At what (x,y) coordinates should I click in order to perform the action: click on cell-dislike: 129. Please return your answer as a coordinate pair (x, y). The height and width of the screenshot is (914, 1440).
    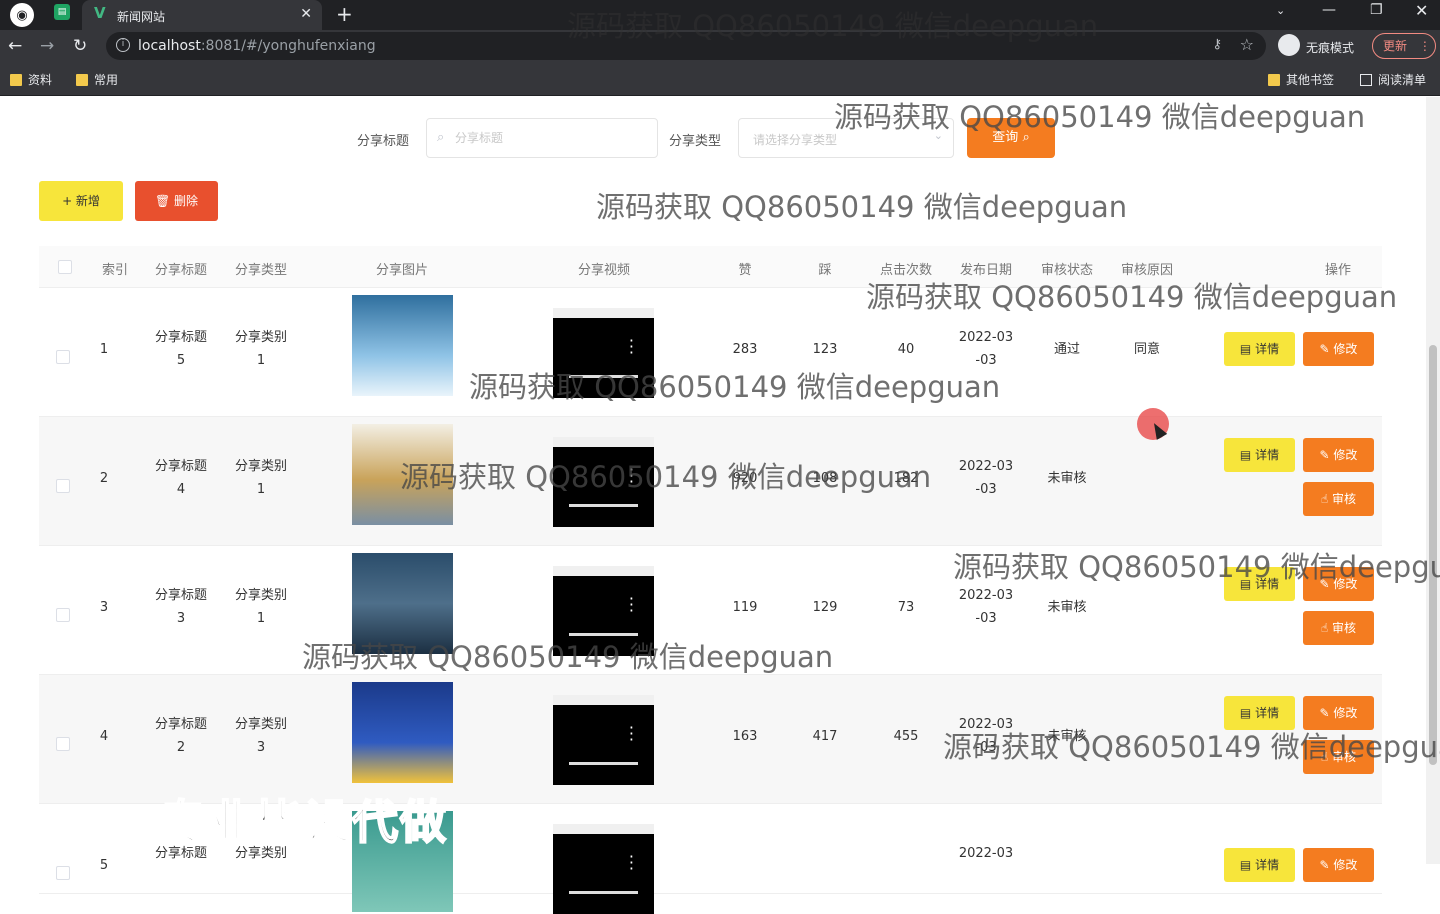
    Looking at the image, I should click on (825, 607).